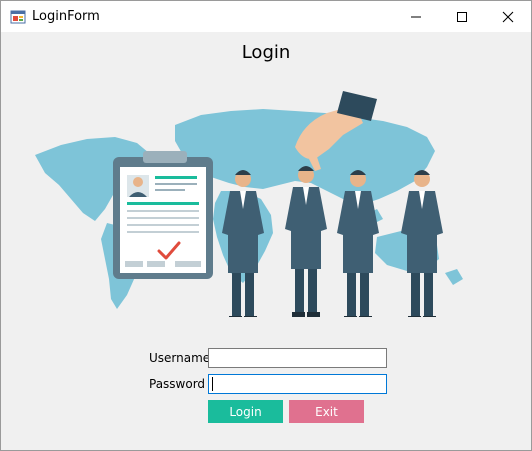 The image size is (532, 451). I want to click on maximize-icon, so click(462, 16).